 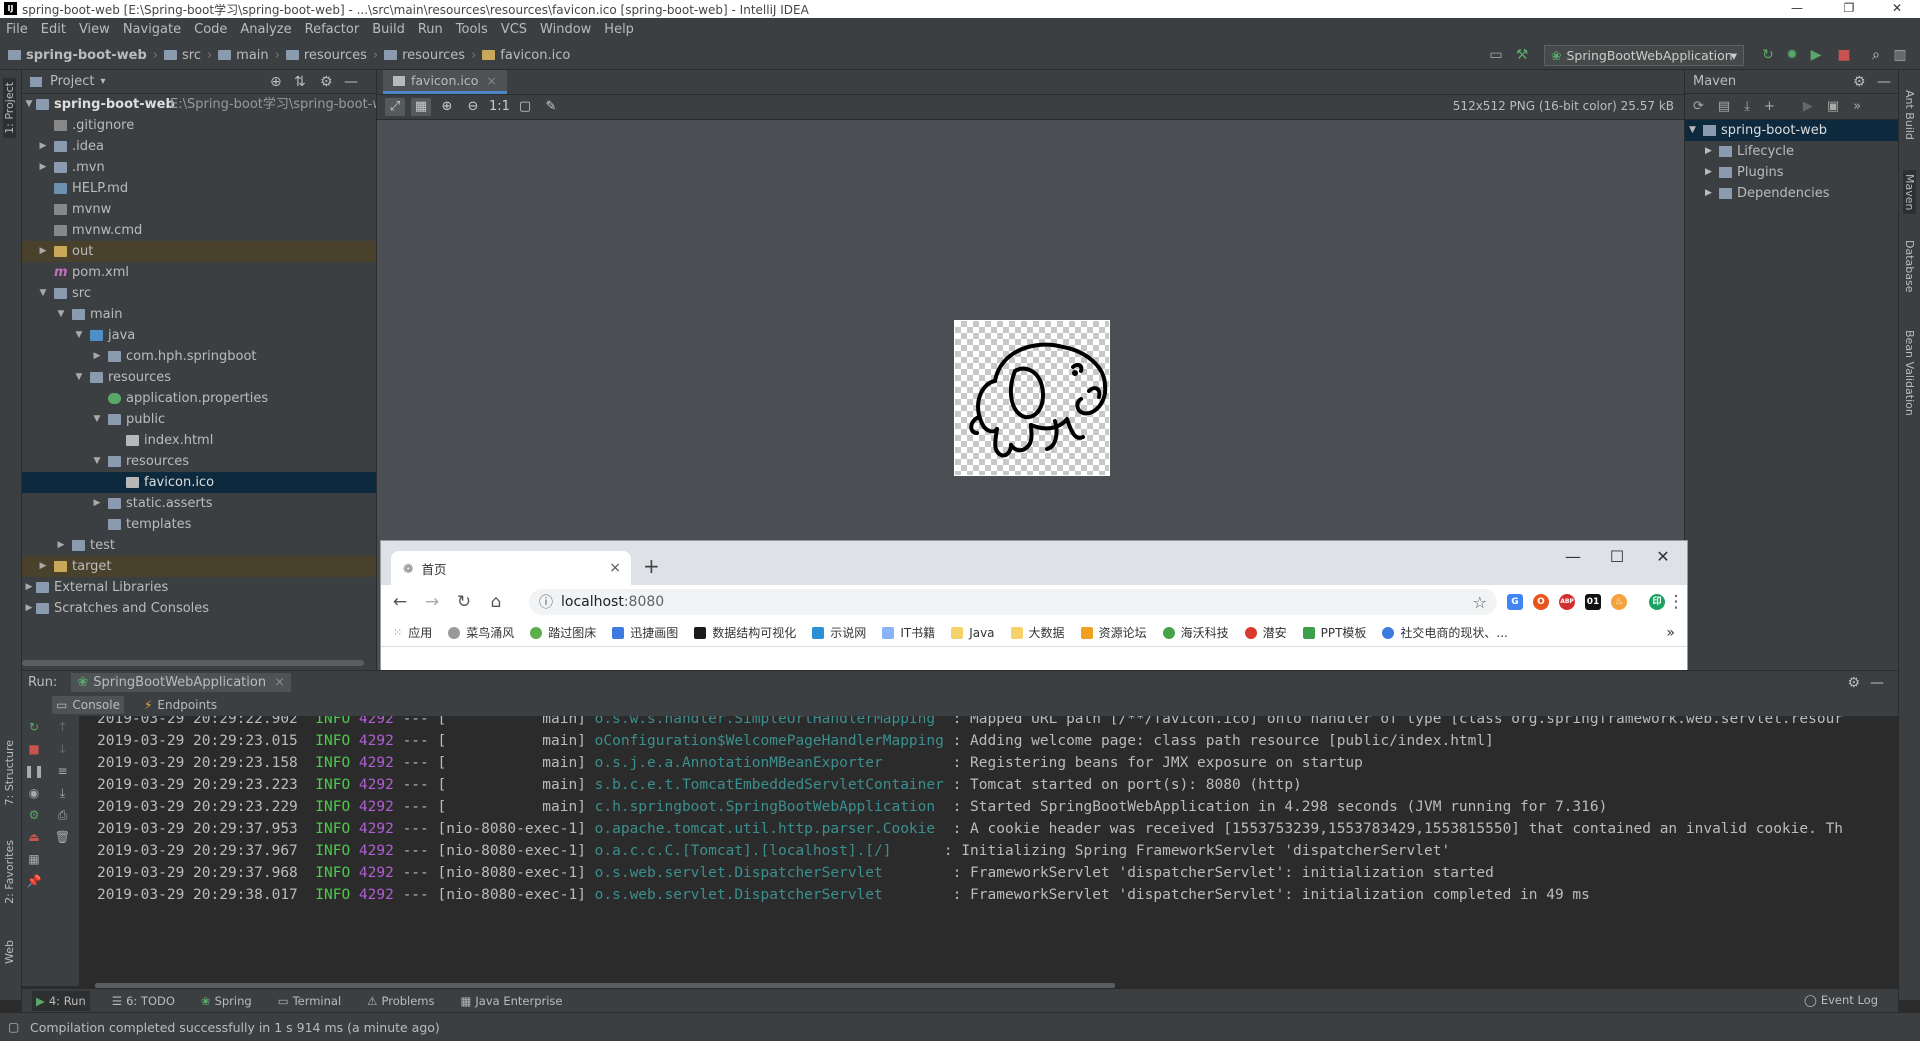 I want to click on actual-size-button: 1:1, so click(x=499, y=107).